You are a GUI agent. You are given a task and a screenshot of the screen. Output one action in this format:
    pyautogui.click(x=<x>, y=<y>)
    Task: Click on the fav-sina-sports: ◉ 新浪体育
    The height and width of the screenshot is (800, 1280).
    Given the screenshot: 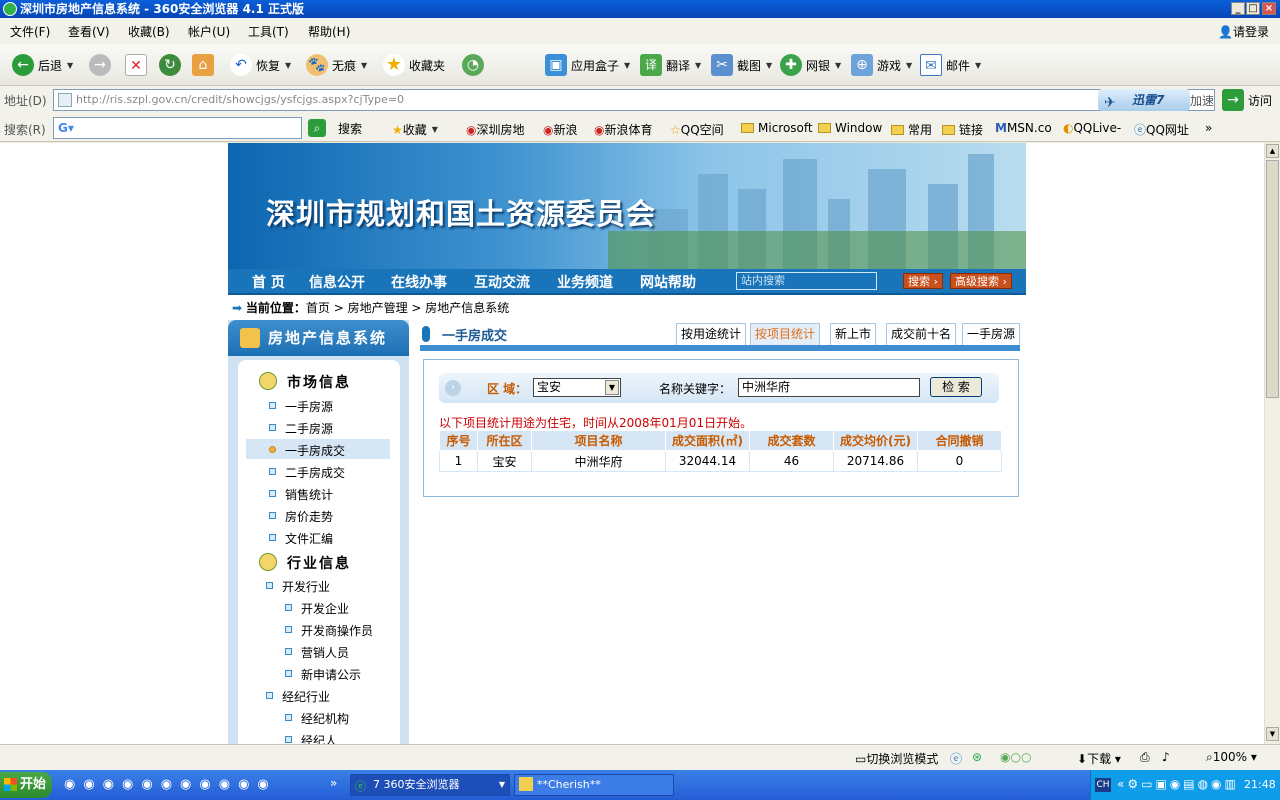 What is the action you would take?
    pyautogui.click(x=623, y=129)
    